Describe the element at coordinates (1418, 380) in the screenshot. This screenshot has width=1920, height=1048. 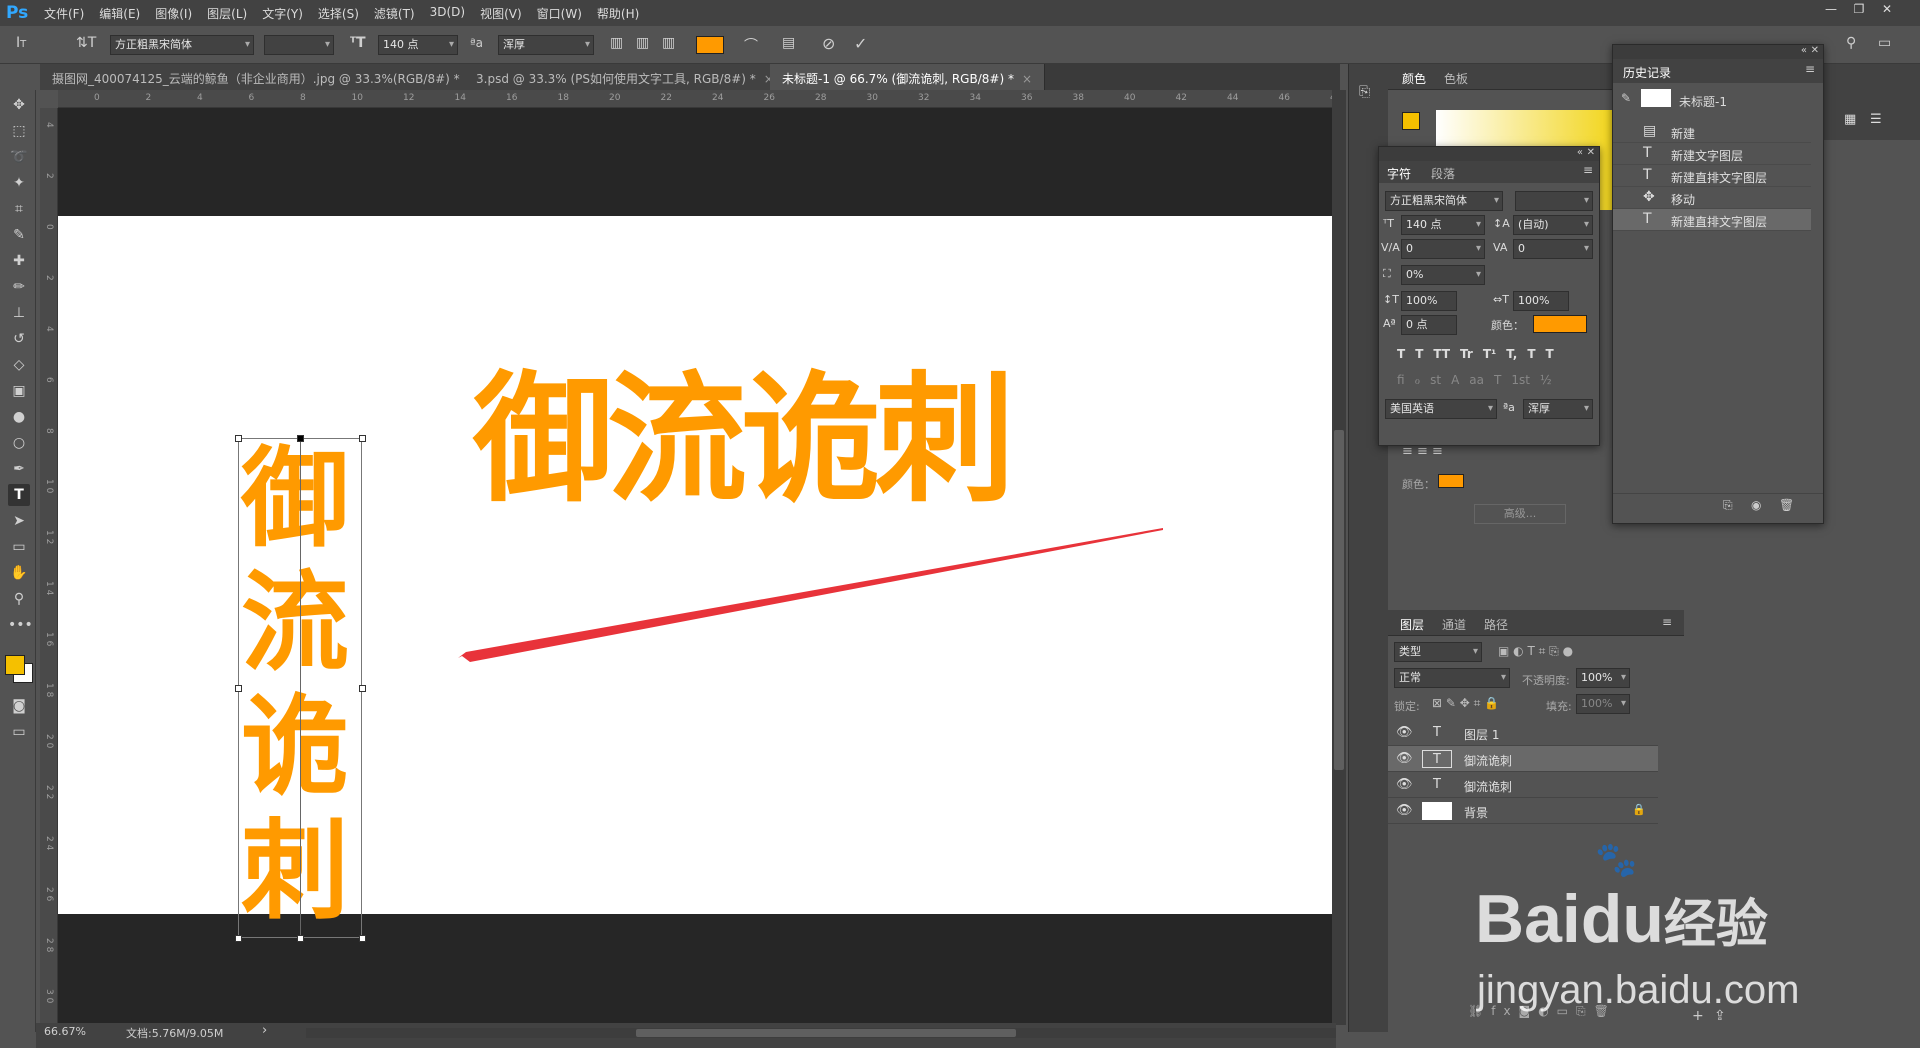
I see `ot-discretionary-button: ℴ` at that location.